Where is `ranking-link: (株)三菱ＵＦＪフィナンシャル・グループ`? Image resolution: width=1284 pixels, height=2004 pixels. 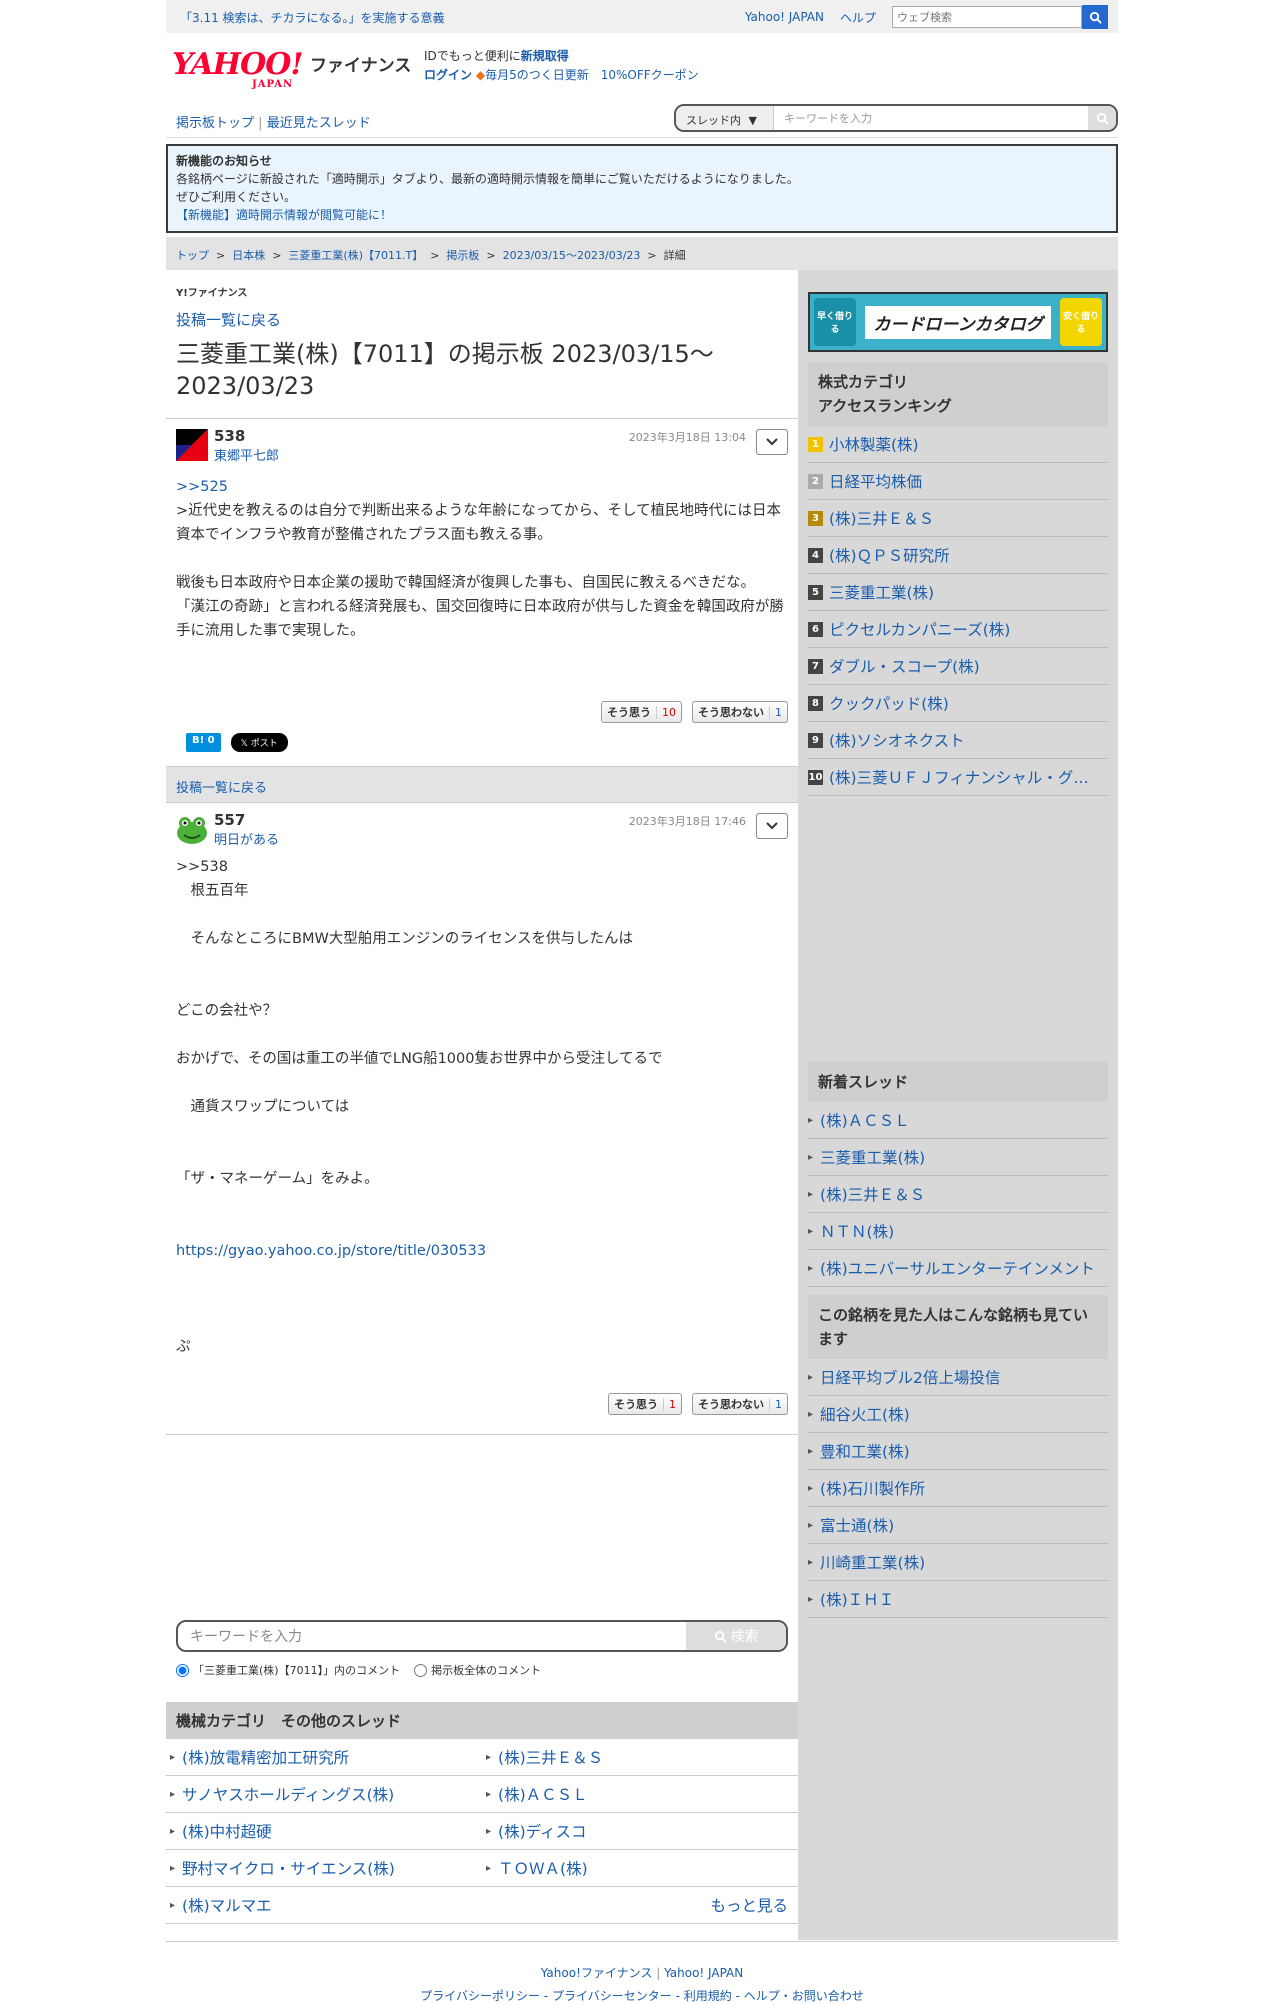
ranking-link: (株)三菱ＵＦＪフィナンシャル・グループ is located at coordinates (964, 777).